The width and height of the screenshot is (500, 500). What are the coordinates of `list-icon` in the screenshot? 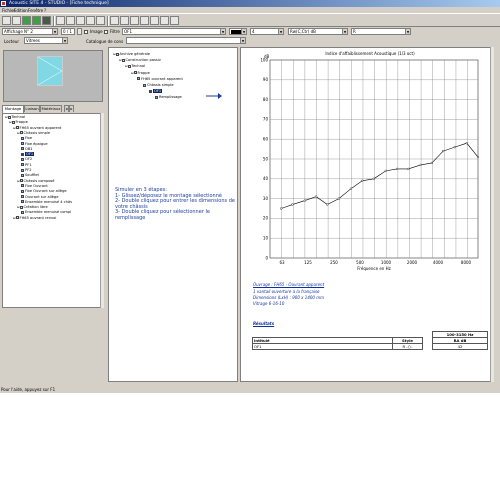 It's located at (154, 20).